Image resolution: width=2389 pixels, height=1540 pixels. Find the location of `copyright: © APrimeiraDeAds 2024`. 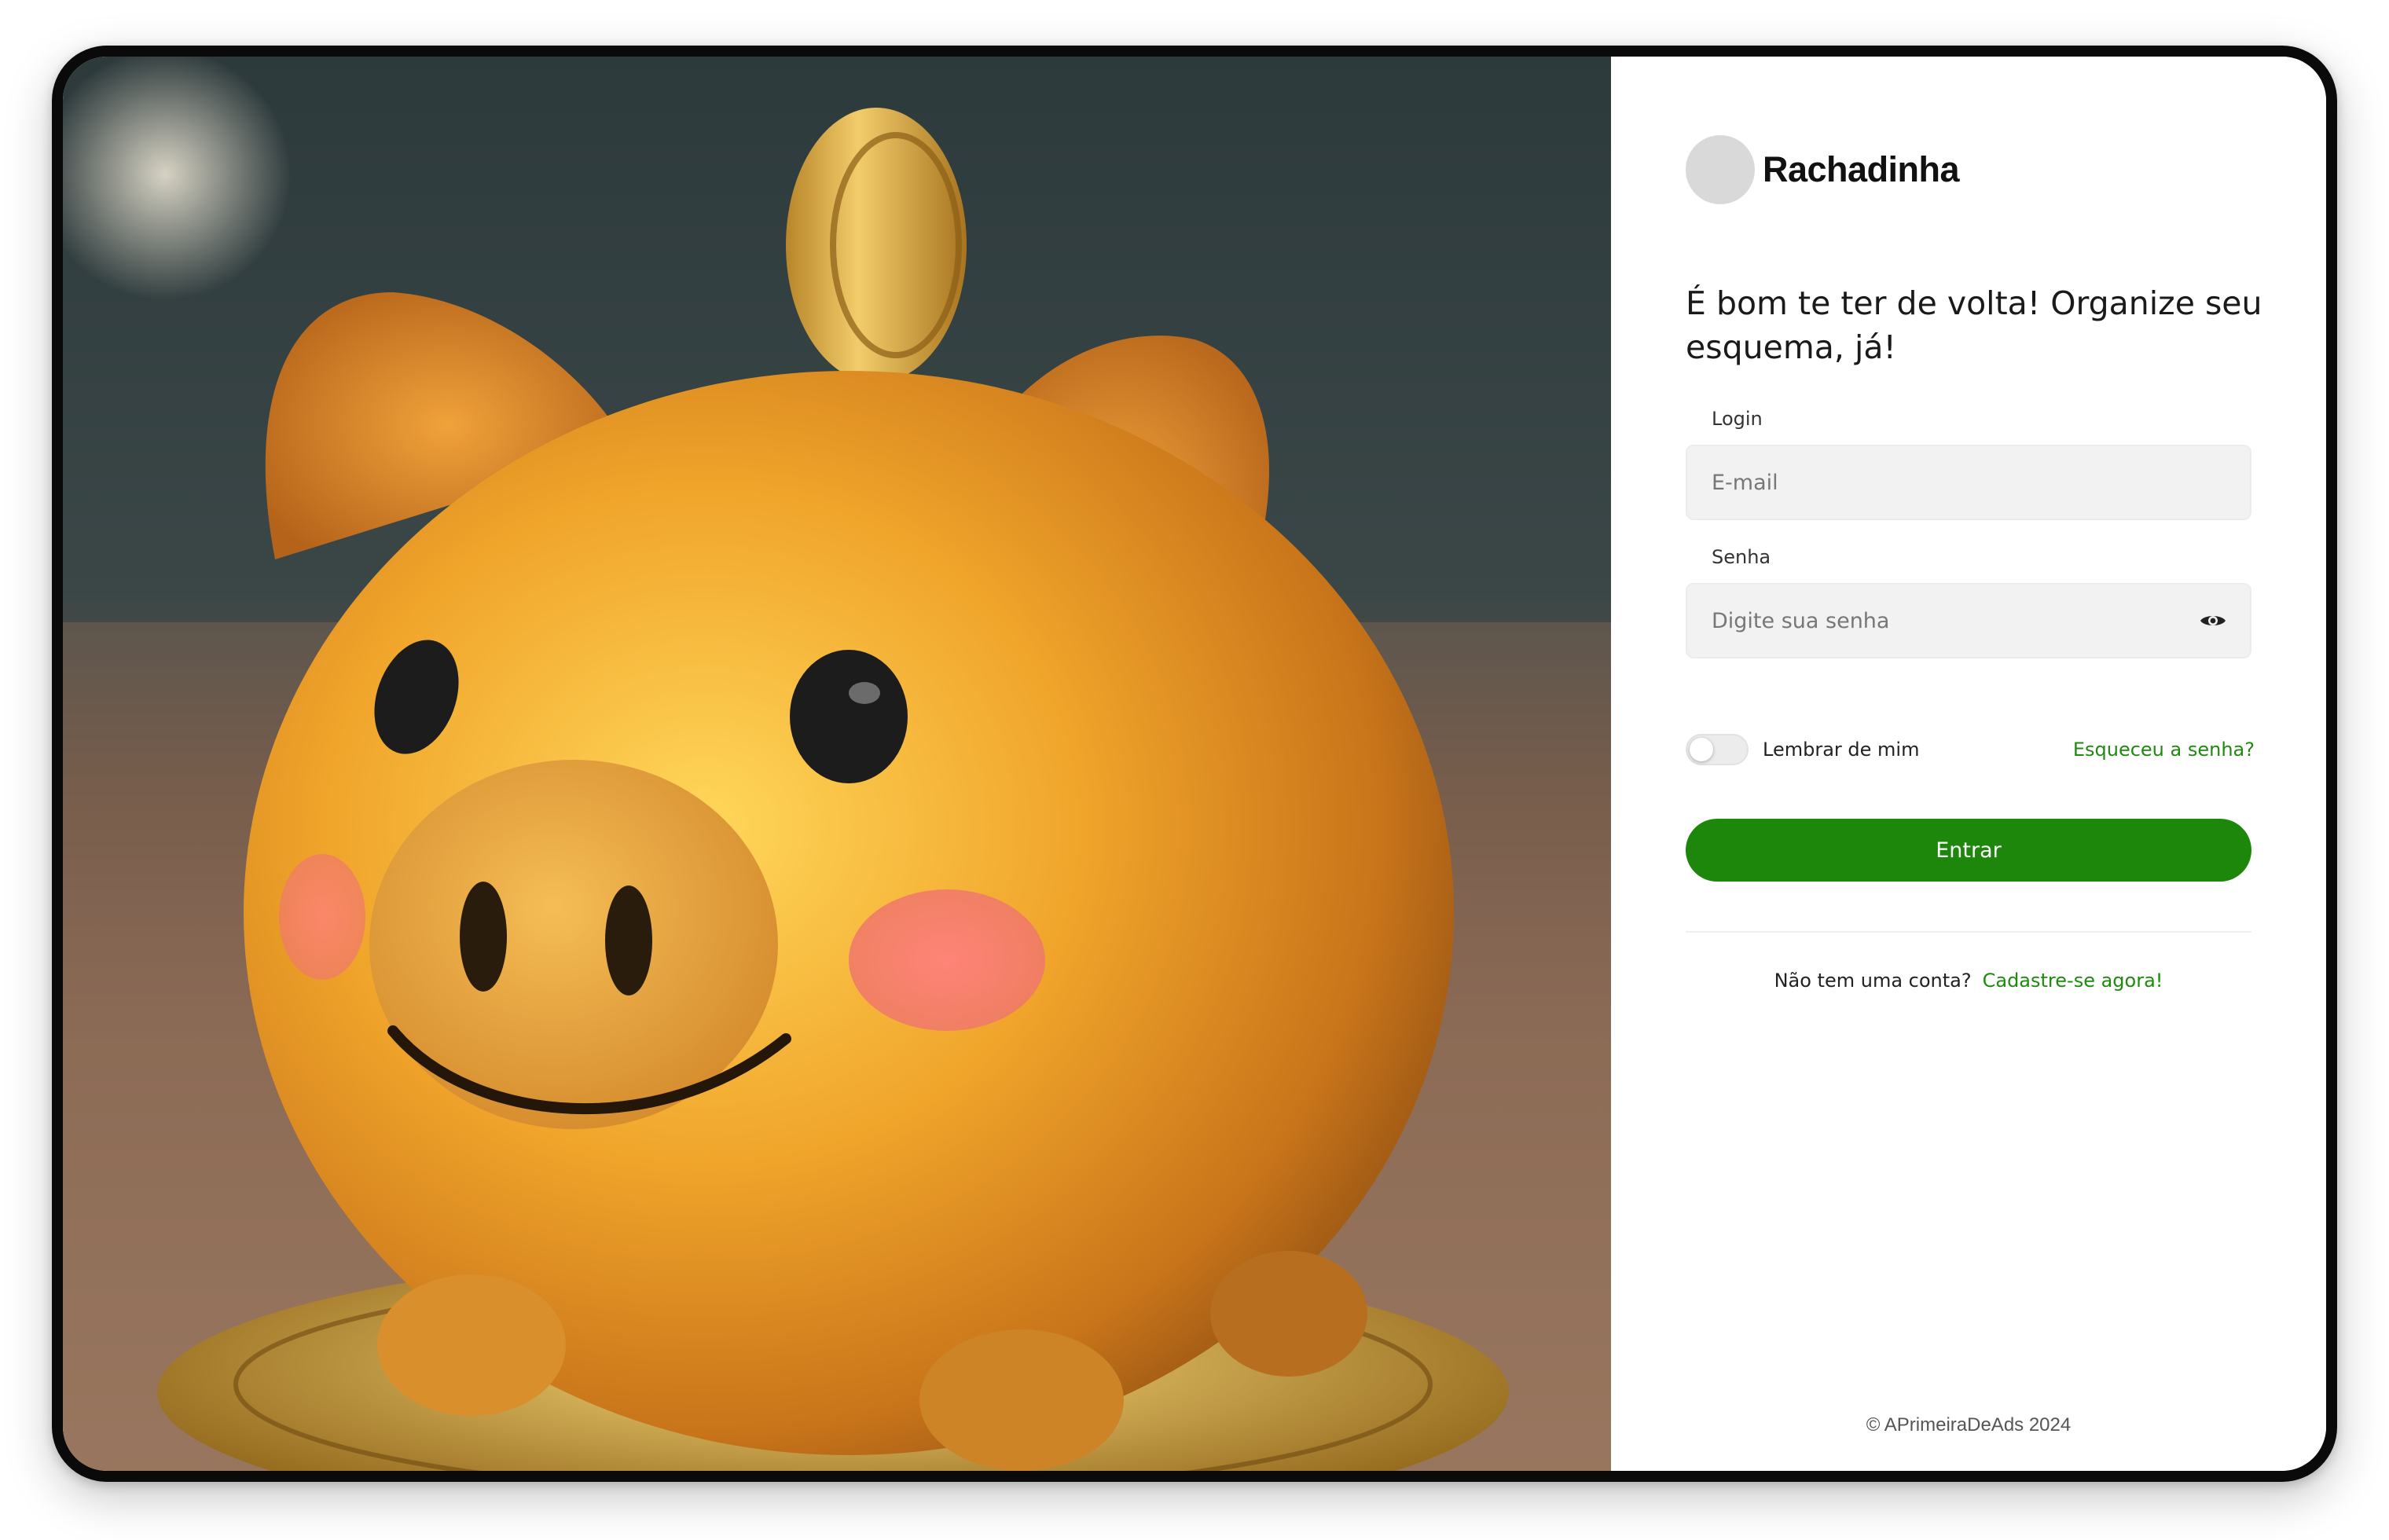

copyright: © APrimeiraDeAds 2024 is located at coordinates (1969, 1425).